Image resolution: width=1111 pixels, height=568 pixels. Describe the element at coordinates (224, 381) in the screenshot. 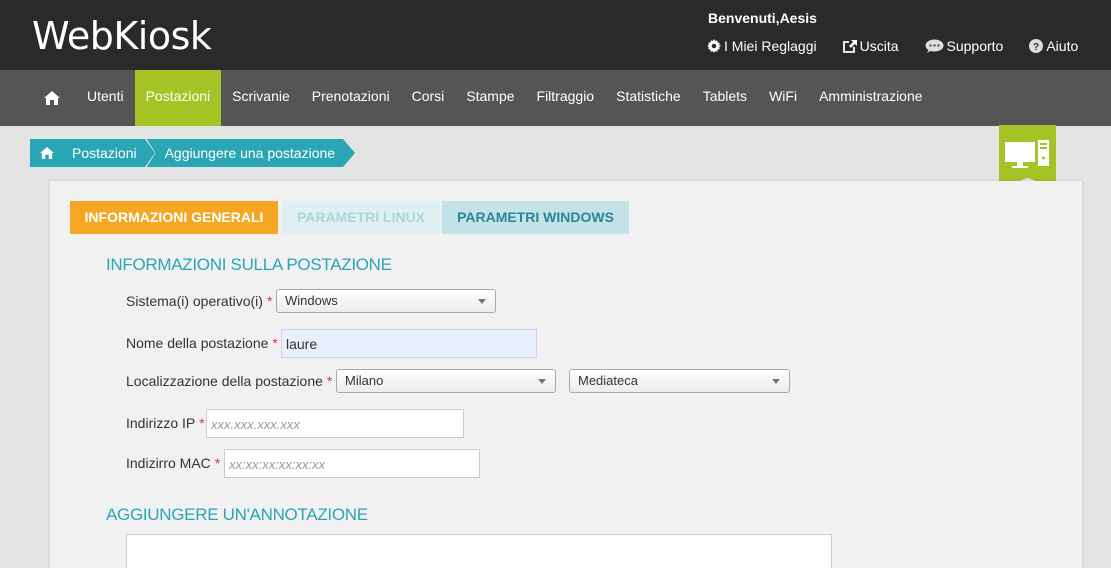

I see `location-label: Localizzazione della postazione` at that location.